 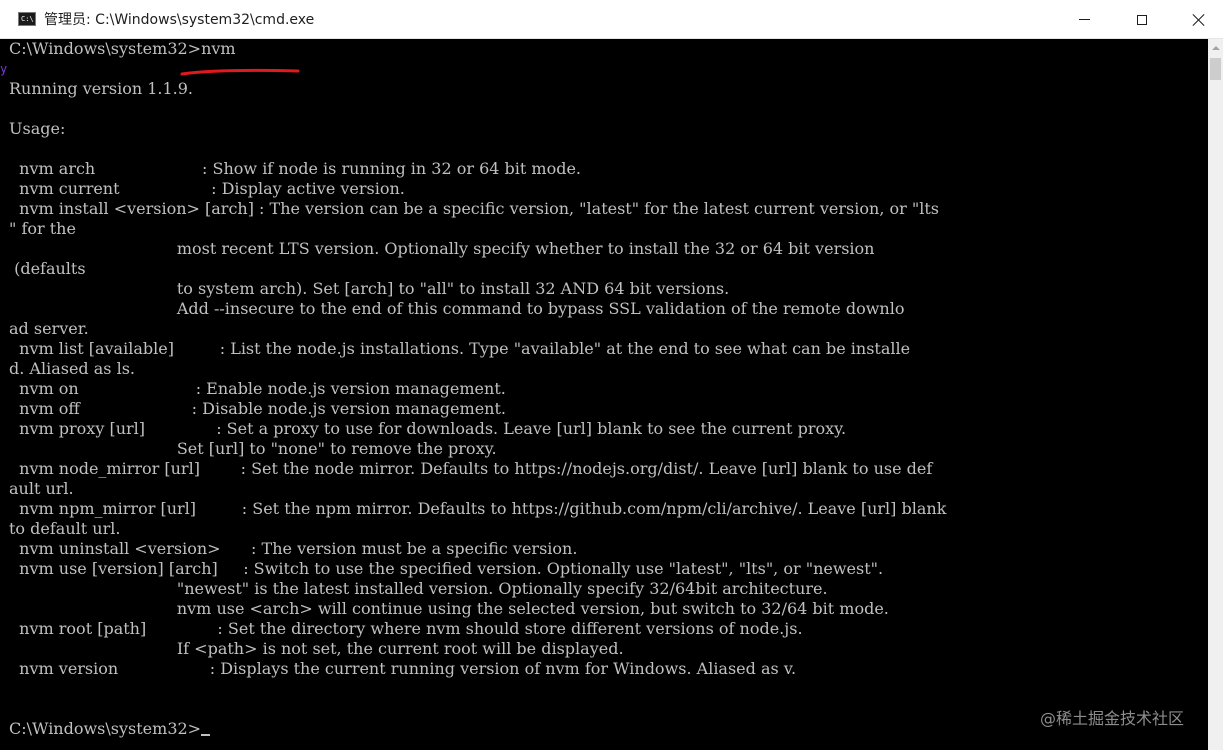 I want to click on console-line: C:\Windows\system32>nvm, so click(x=122, y=48).